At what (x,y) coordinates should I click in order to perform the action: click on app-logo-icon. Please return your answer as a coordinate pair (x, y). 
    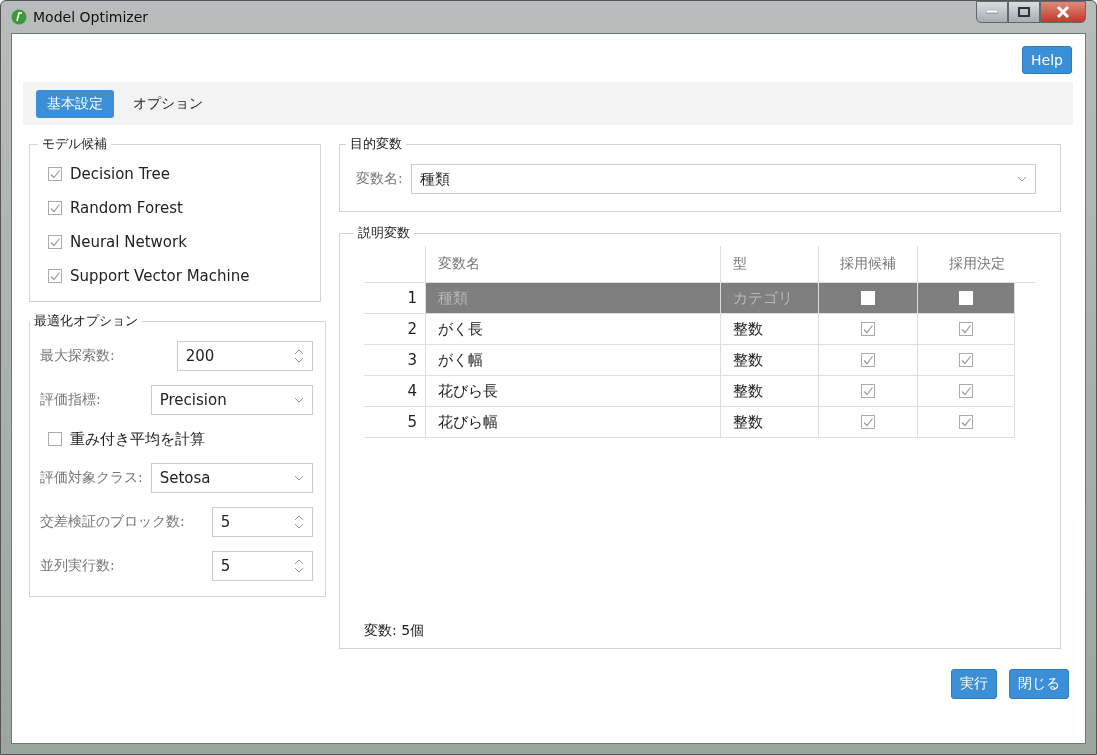
    Looking at the image, I should click on (19, 17).